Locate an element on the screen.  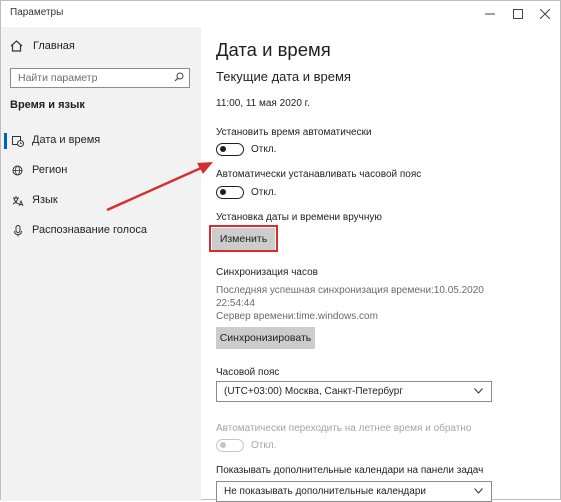
minimize-icon is located at coordinates (490, 14).